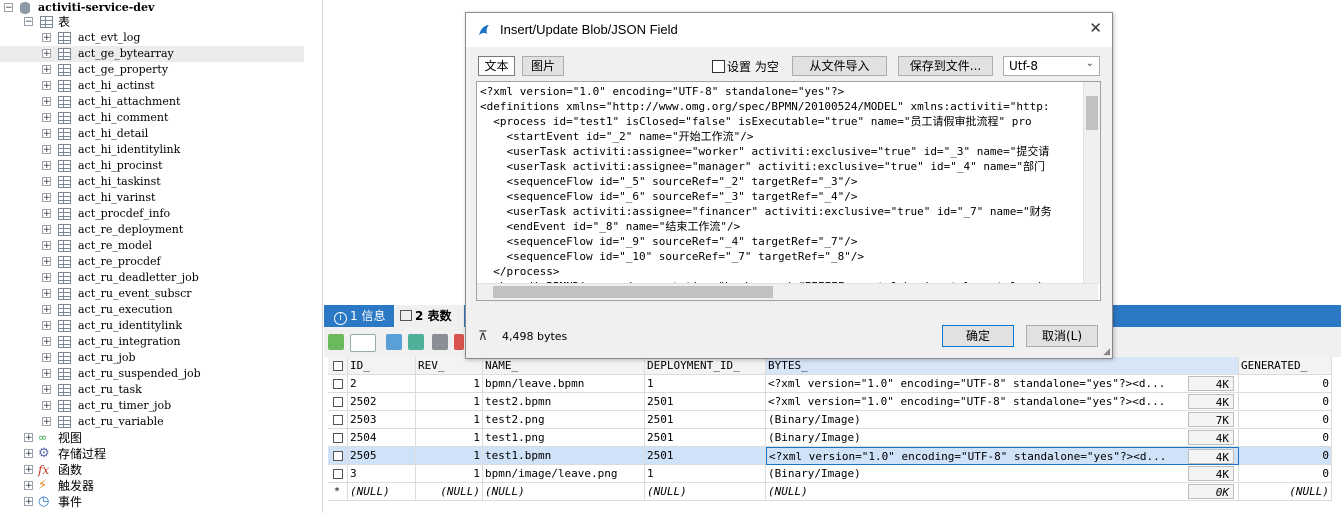 Image resolution: width=1341 pixels, height=513 pixels. I want to click on cell-bytes: (NULL) 0K, so click(1002, 492).